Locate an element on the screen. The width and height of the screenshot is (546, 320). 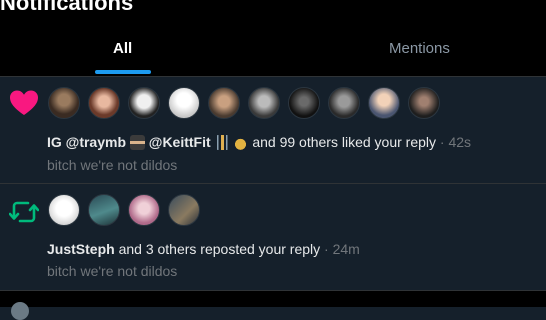
action-text: and 99 others liked your reply is located at coordinates (344, 142).